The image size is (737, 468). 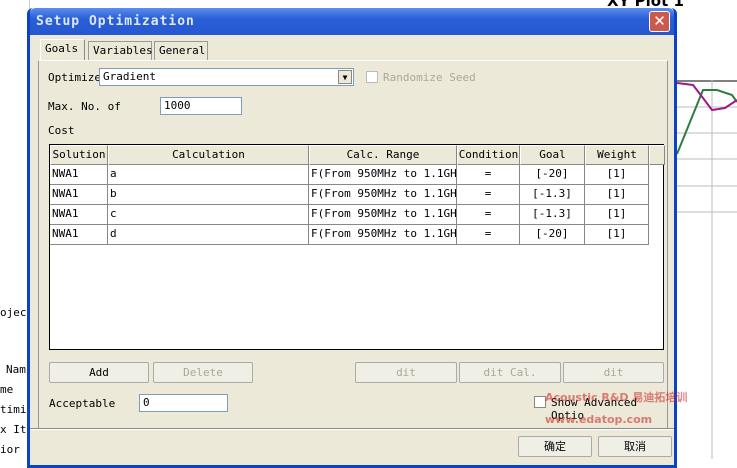 I want to click on cell-calculation: c, so click(x=208, y=215).